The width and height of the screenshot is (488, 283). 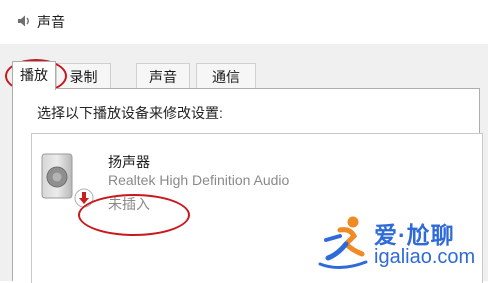 I want to click on watermark-url-text: igaliao.com, so click(x=425, y=257).